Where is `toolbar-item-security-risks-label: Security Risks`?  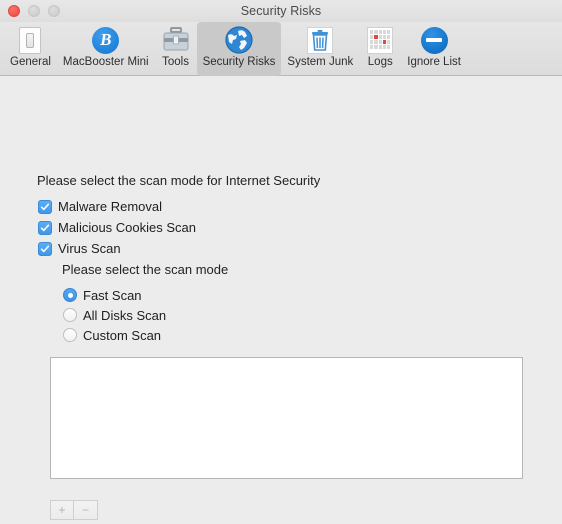 toolbar-item-security-risks-label: Security Risks is located at coordinates (239, 62).